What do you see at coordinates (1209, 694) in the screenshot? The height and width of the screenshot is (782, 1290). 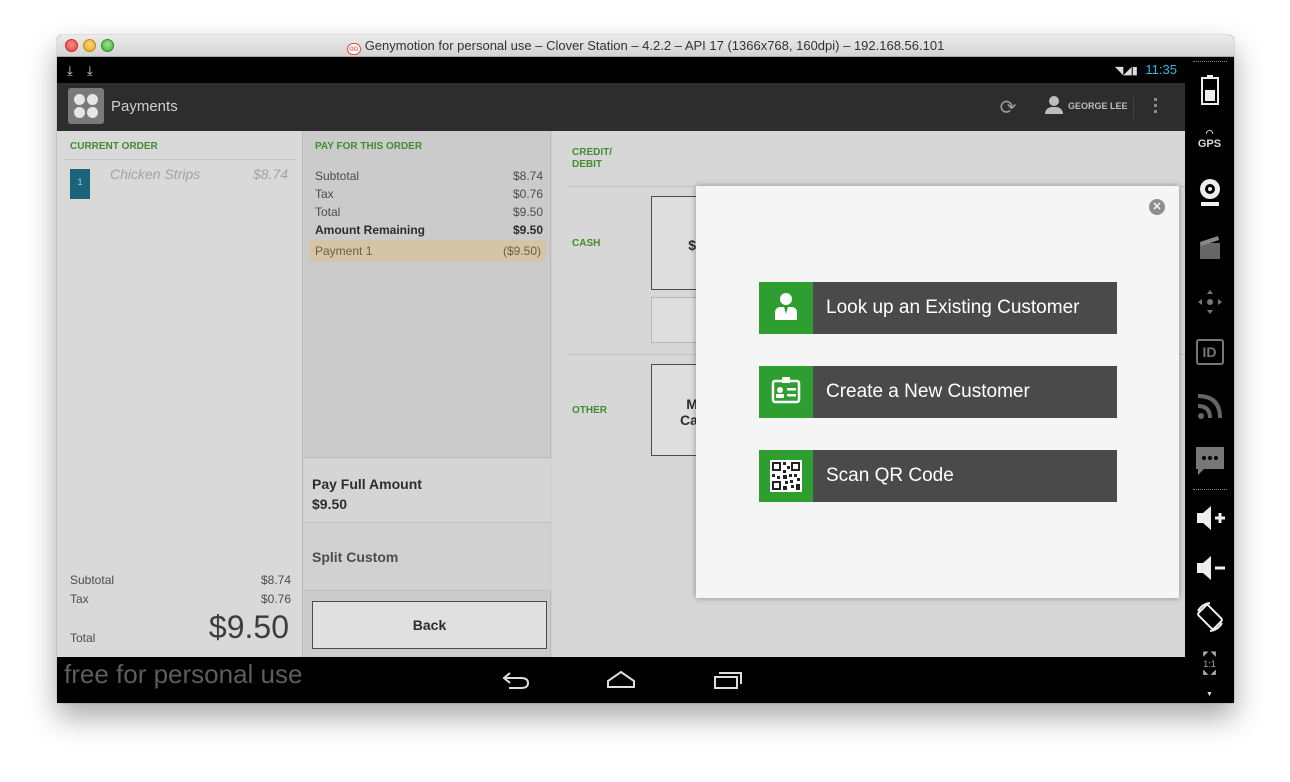 I see `expand-sidebar-icon: ▼` at bounding box center [1209, 694].